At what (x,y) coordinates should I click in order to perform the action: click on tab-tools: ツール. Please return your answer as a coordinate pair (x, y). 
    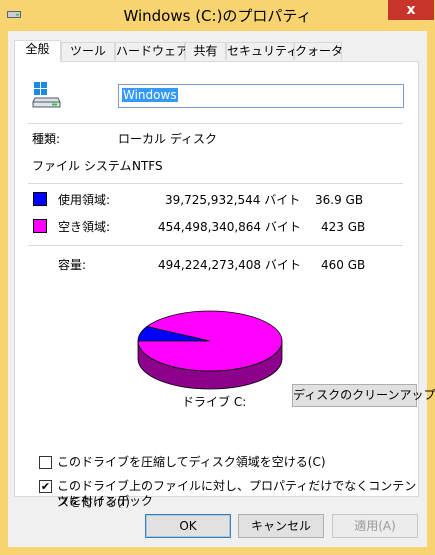
    Looking at the image, I should click on (88, 51).